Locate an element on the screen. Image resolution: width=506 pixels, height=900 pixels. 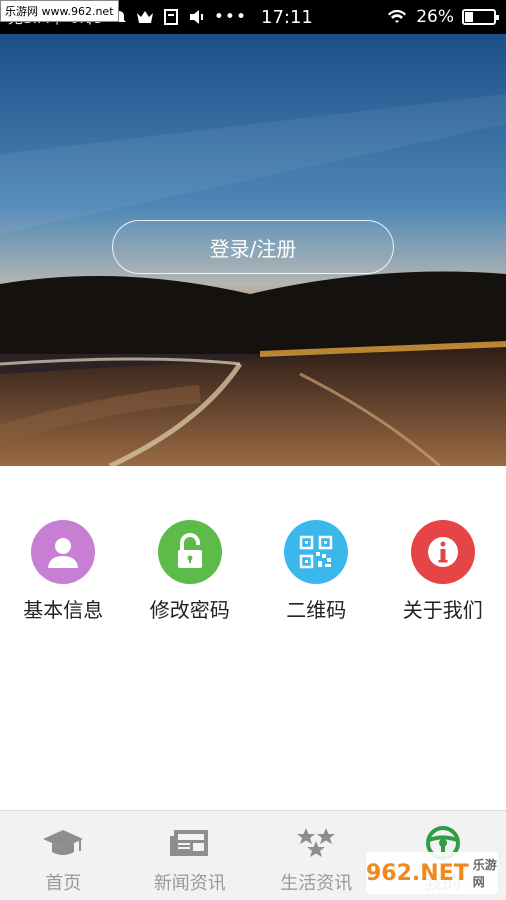
crown-icon is located at coordinates (144, 17).